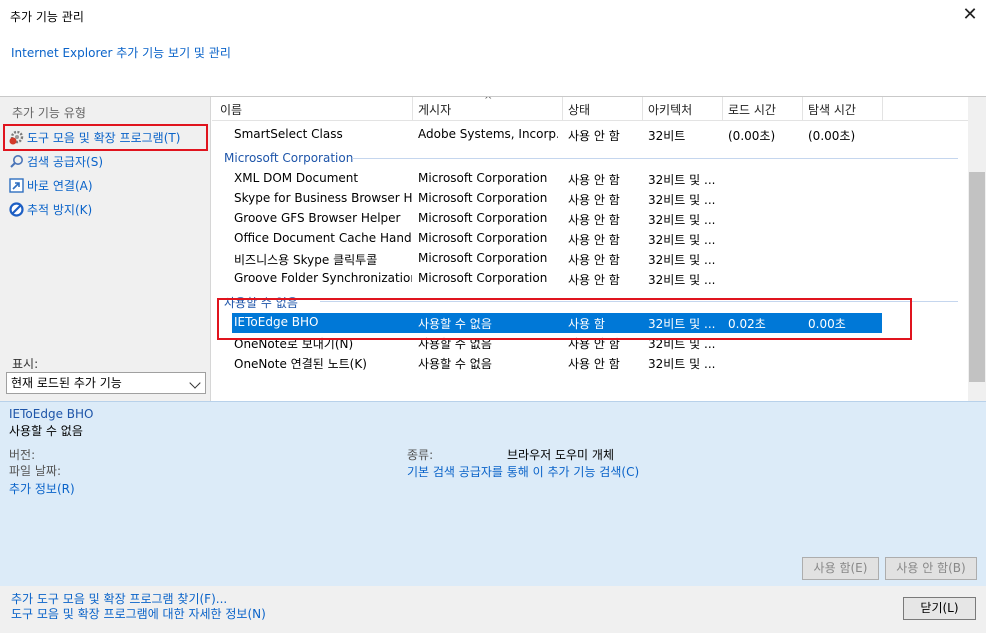 The image size is (986, 633). I want to click on addon-type-tracking: 추적 방지(K), so click(50, 209).